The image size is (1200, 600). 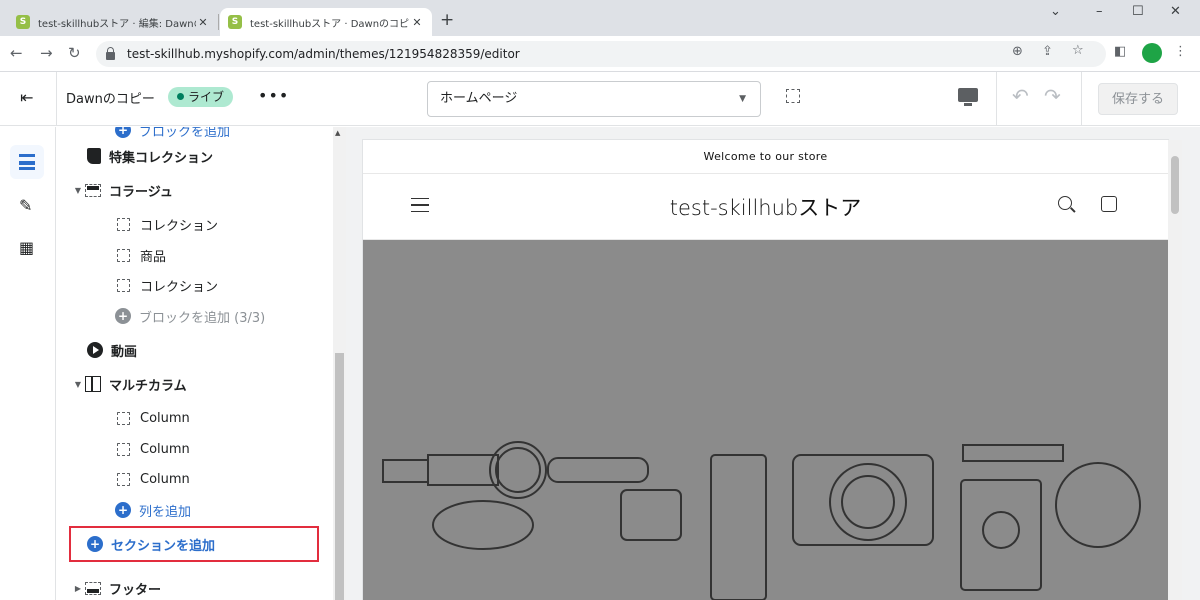 I want to click on tab-divider, so click(x=218, y=22).